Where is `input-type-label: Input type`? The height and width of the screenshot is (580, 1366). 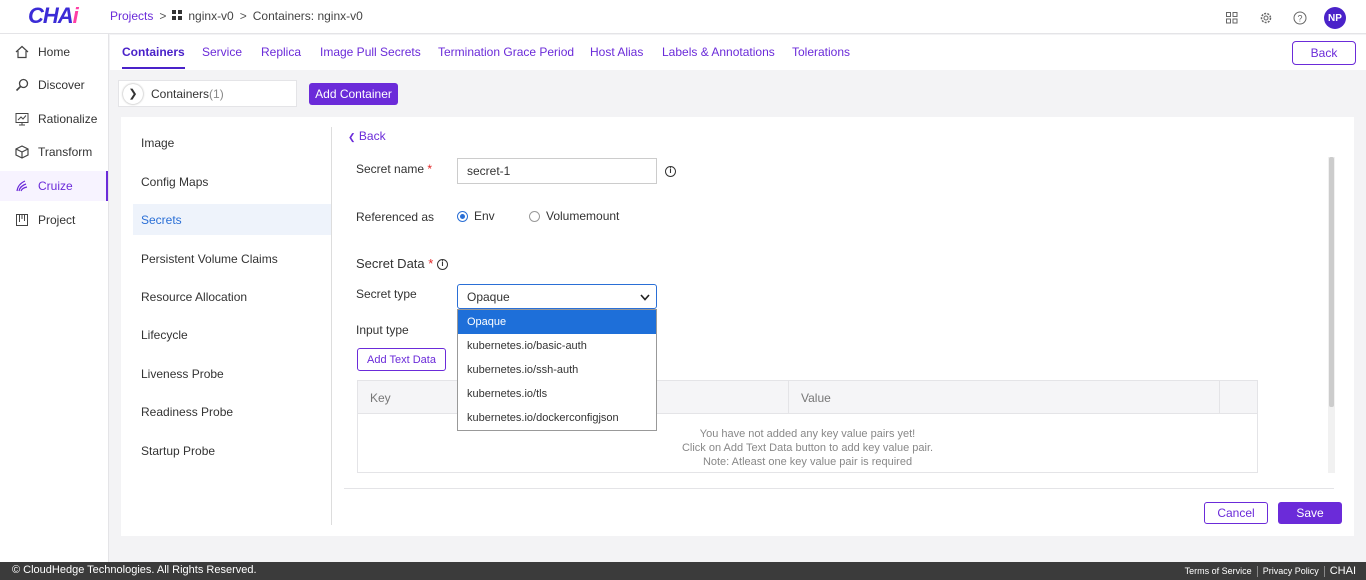
input-type-label: Input type is located at coordinates (382, 330).